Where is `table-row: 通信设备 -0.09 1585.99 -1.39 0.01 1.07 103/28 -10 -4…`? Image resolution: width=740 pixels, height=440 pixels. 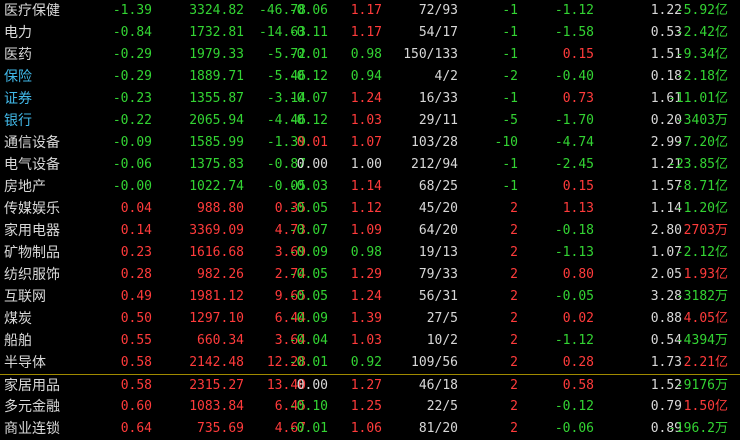
table-row: 通信设备 -0.09 1585.99 -1.39 0.01 1.07 103/28 -10 -4… is located at coordinates (370, 143).